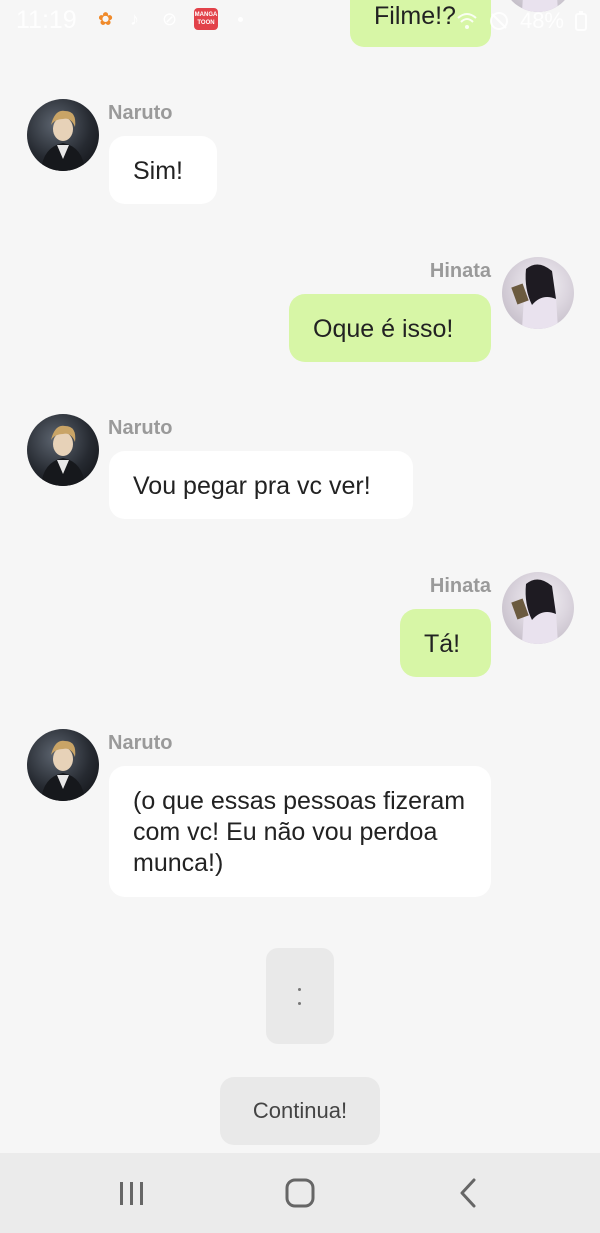 The width and height of the screenshot is (600, 1233). Describe the element at coordinates (300, 20) in the screenshot. I see `status-bar: 11:19 ✿ ♪ ⊘ MANGA TOON 48%` at that location.